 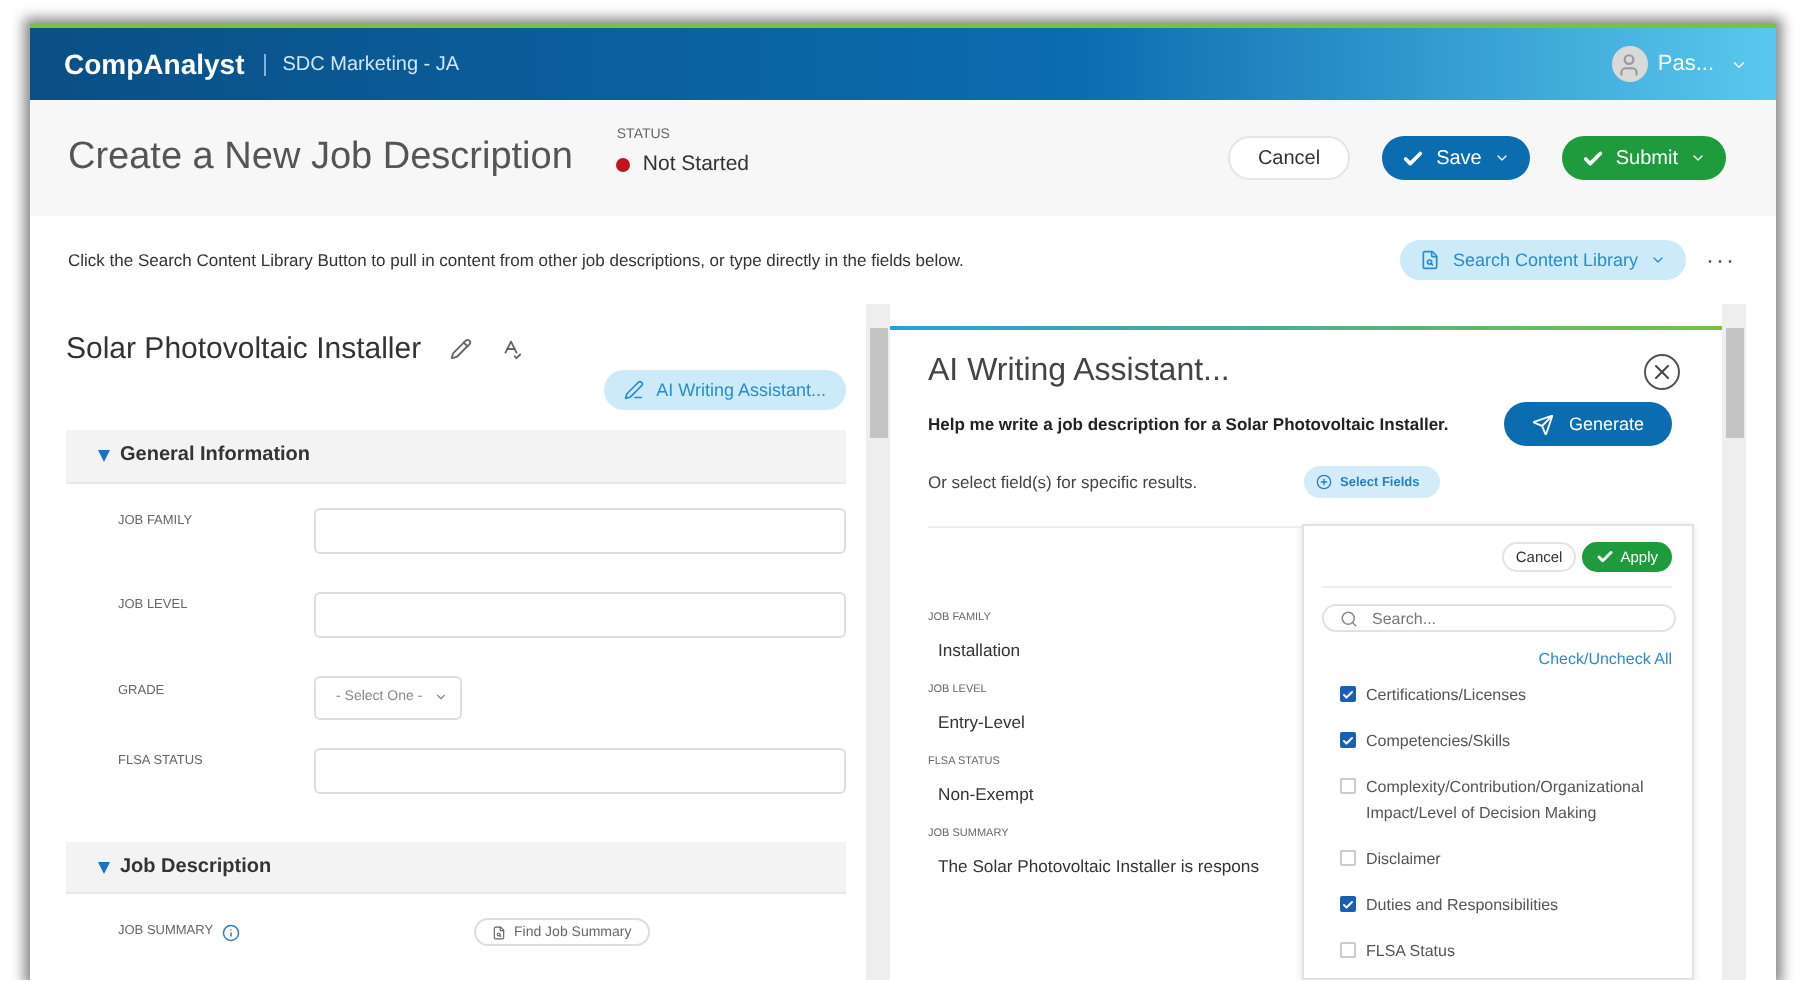 I want to click on plus-icon, so click(x=1324, y=482).